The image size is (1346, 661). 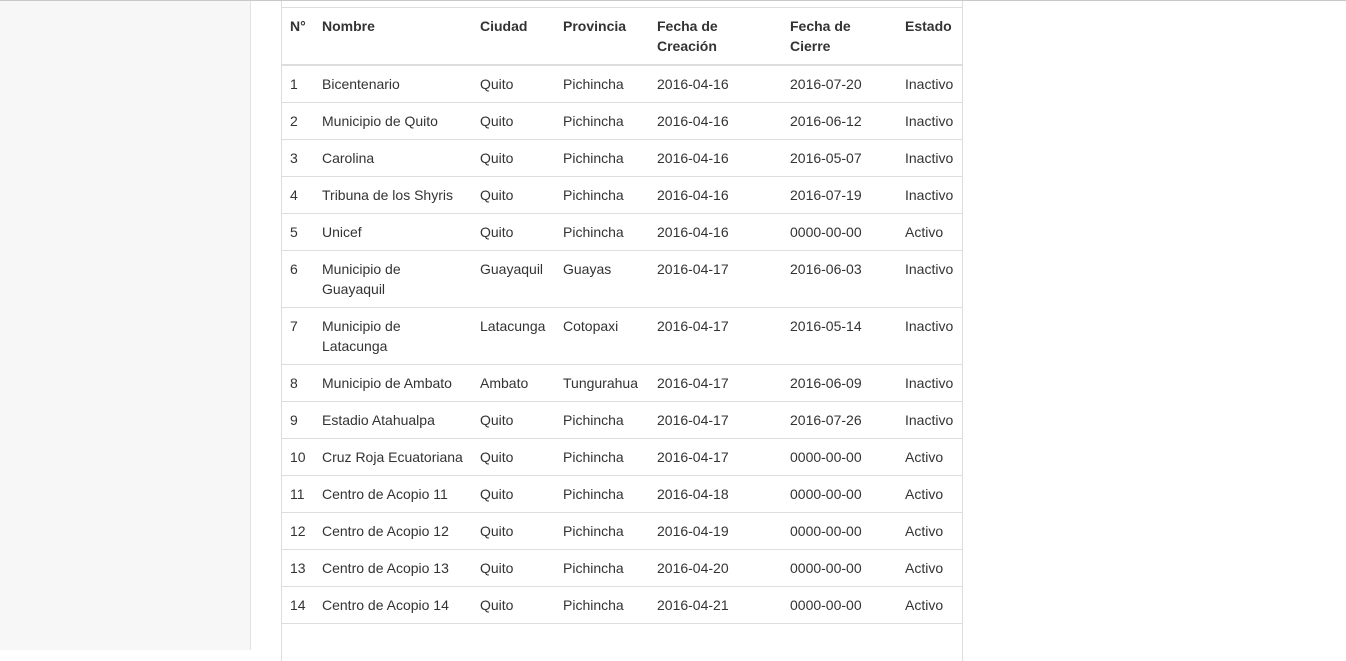 What do you see at coordinates (715, 494) in the screenshot?
I see `cell-fecha-creacion: 2016-04-18` at bounding box center [715, 494].